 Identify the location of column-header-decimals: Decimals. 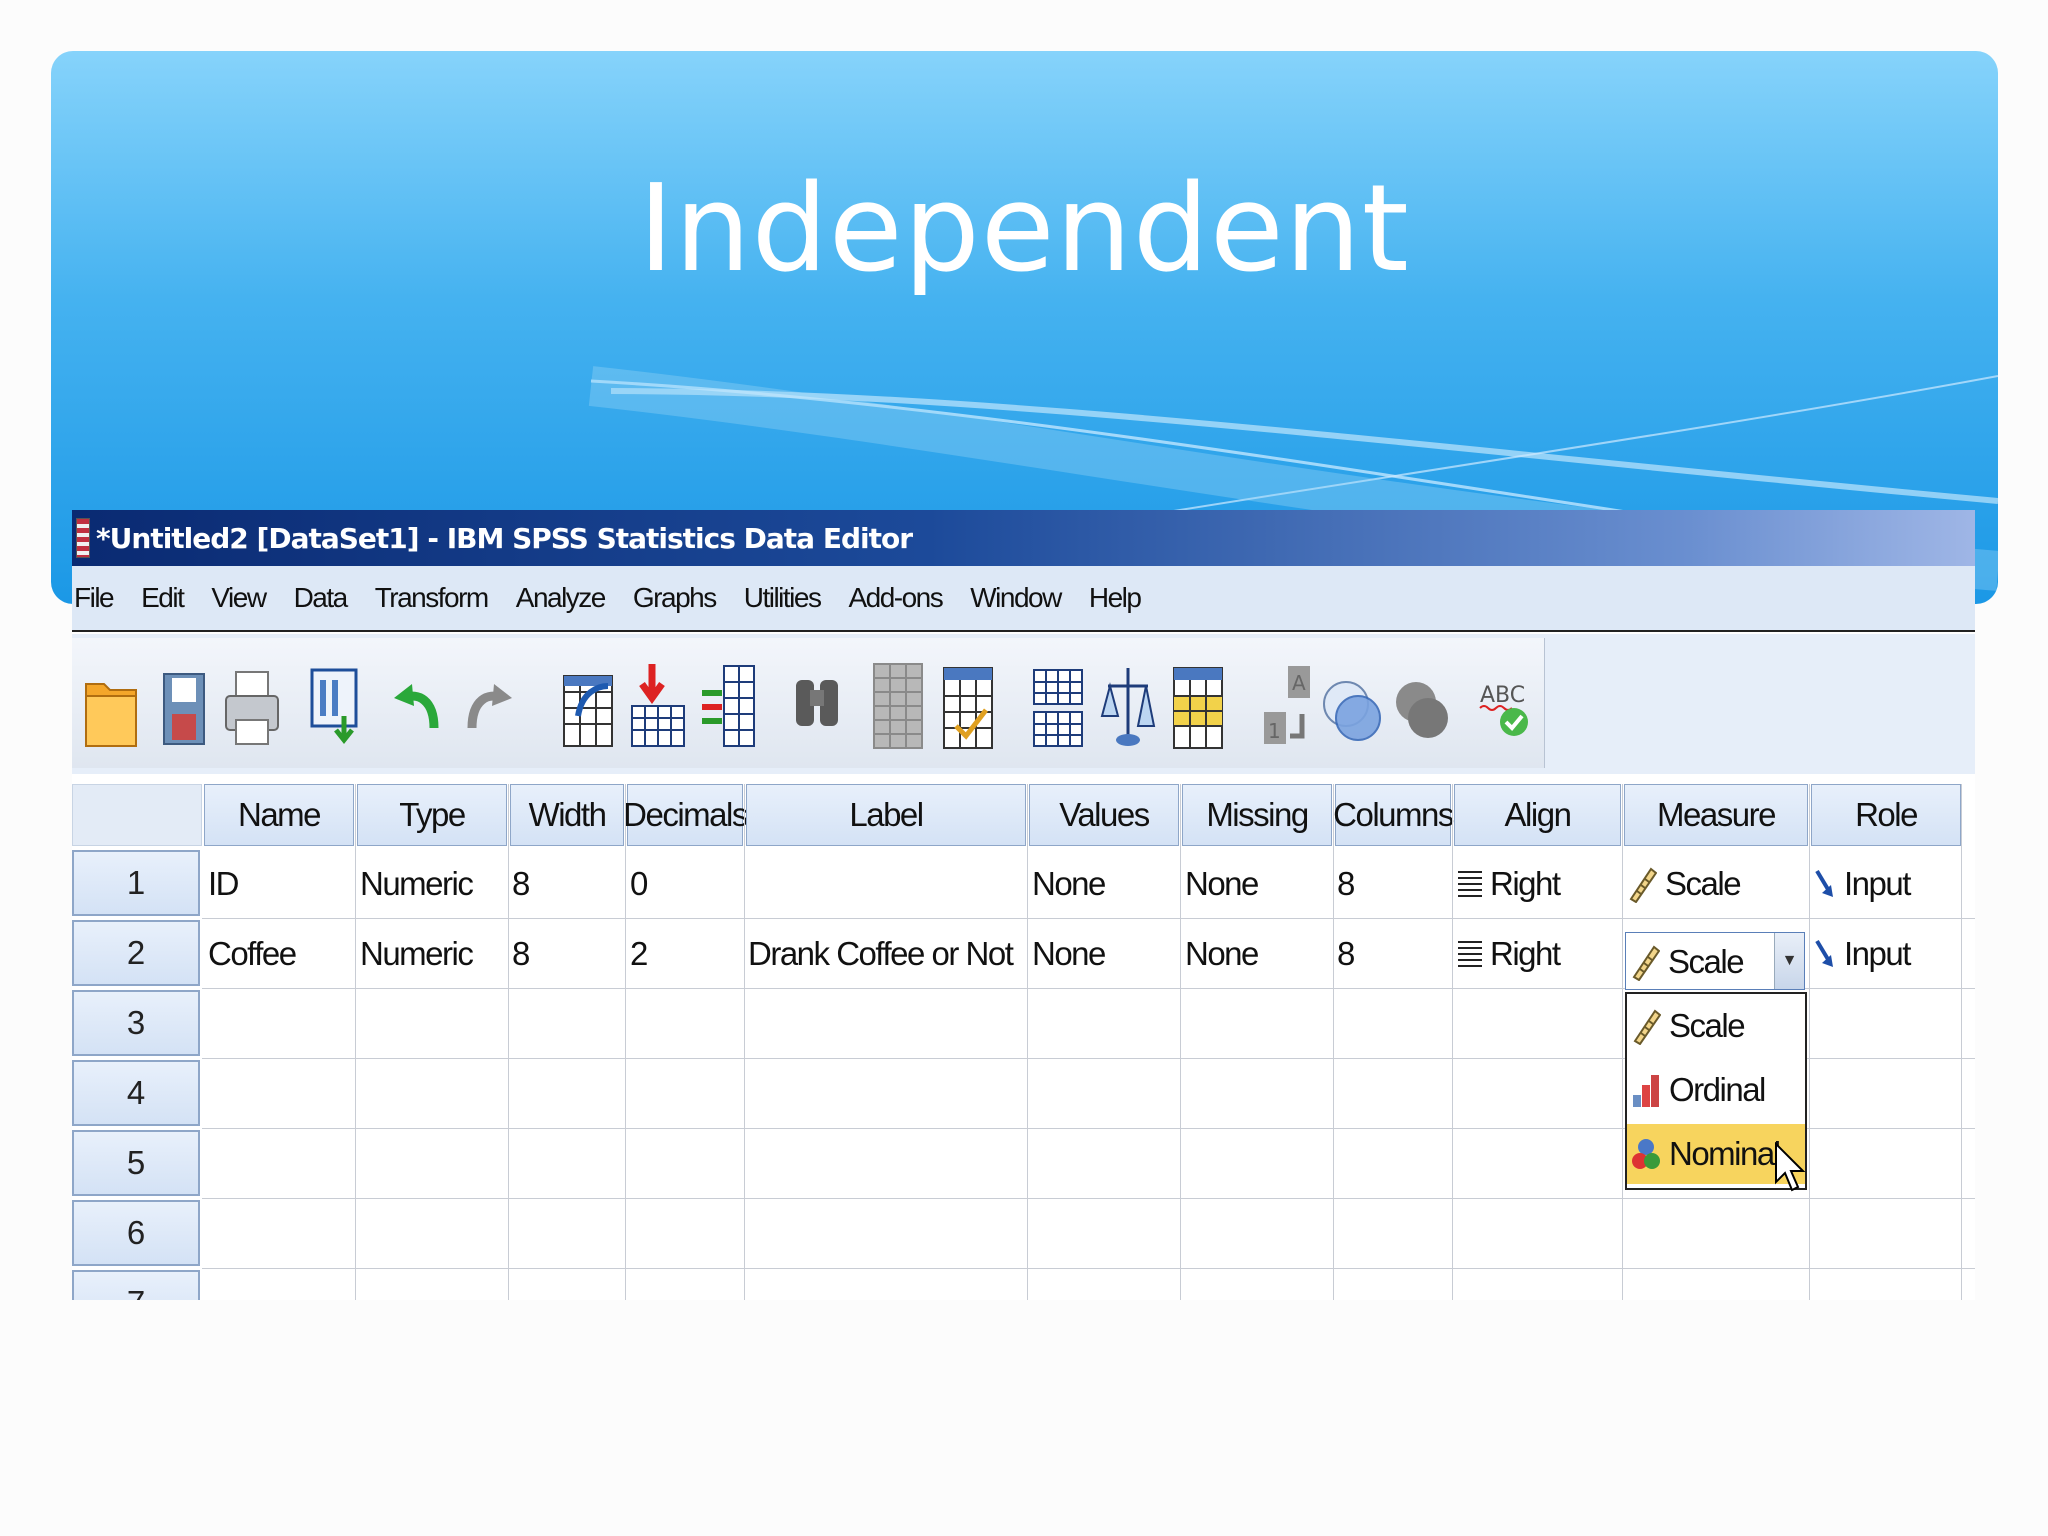
(685, 815).